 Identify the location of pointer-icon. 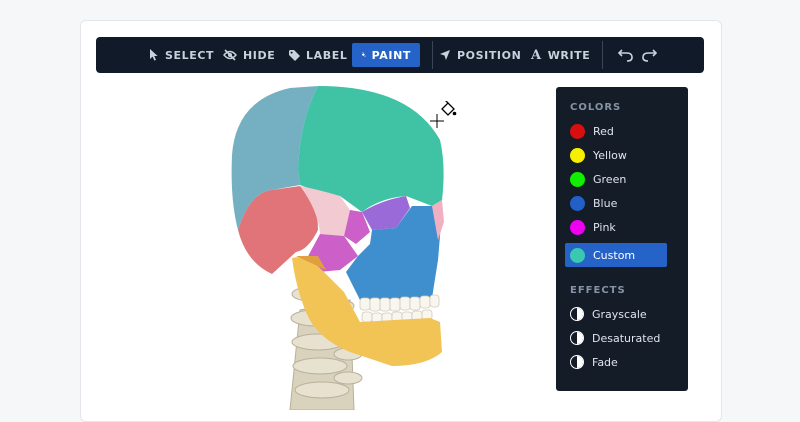
(154, 55).